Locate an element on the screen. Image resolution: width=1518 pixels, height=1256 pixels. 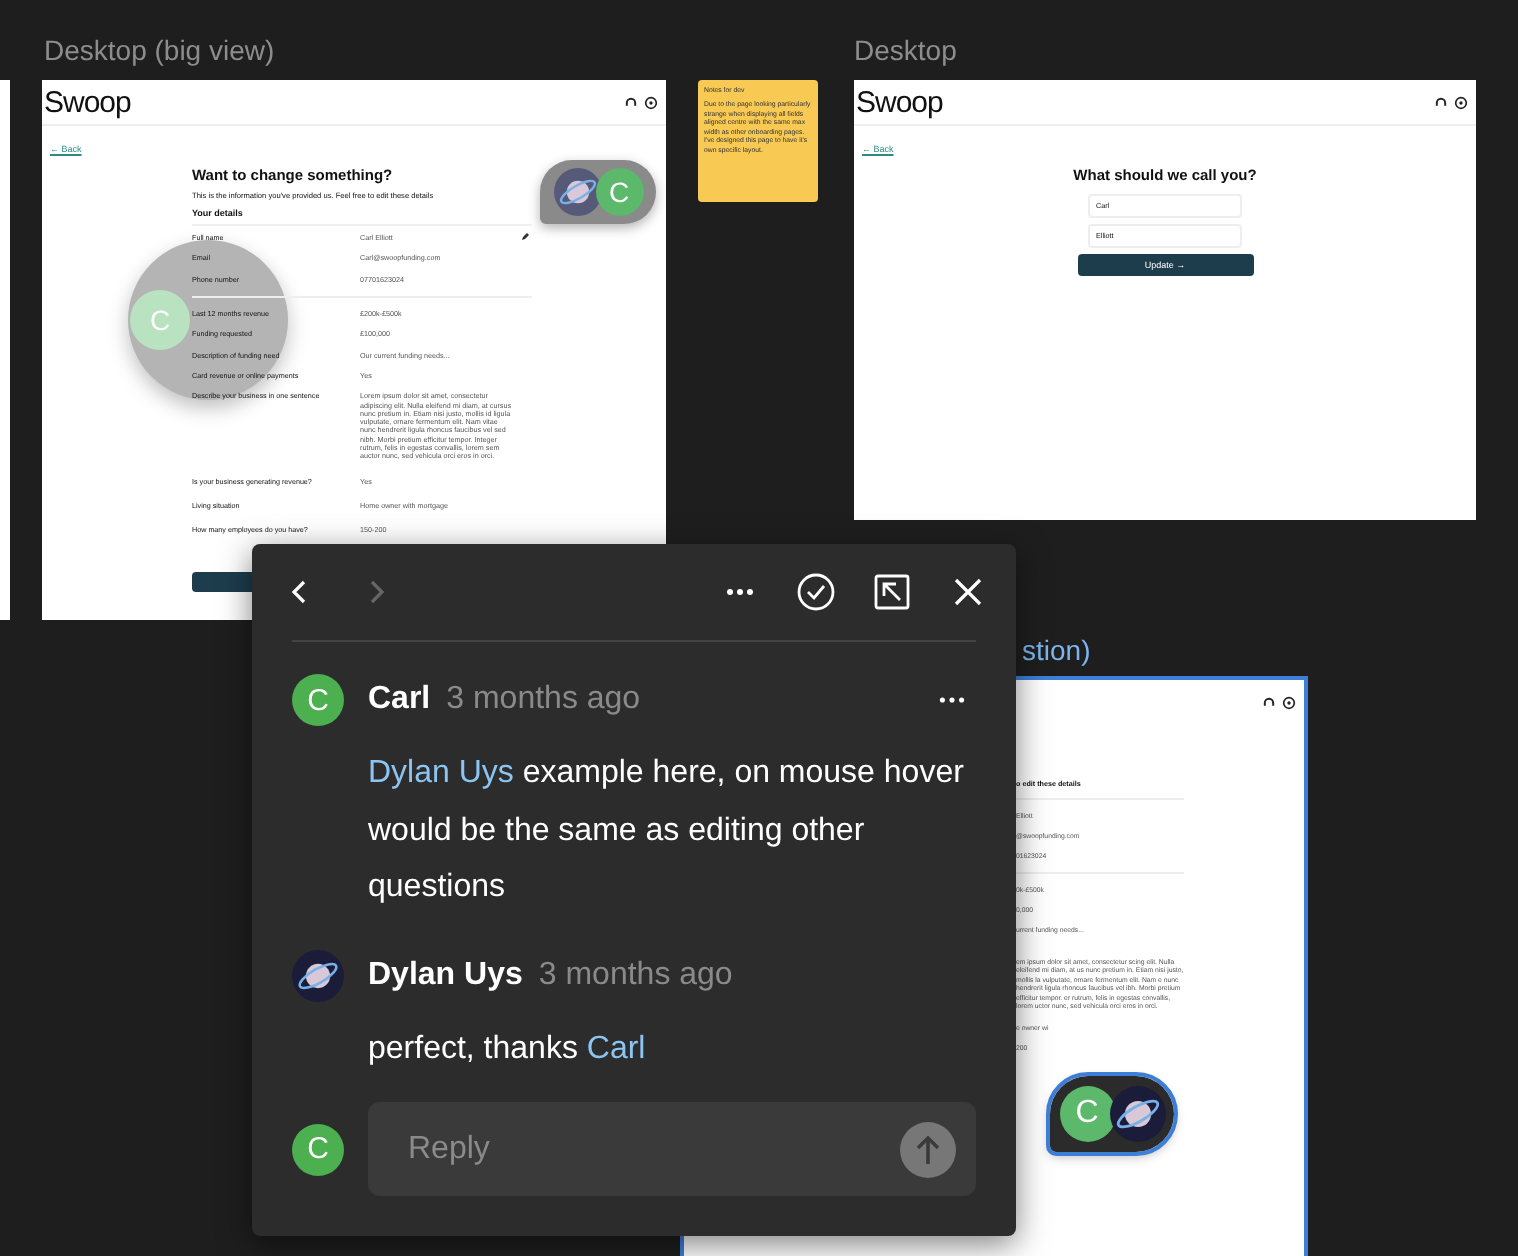
comment-author: Carl is located at coordinates (399, 700).